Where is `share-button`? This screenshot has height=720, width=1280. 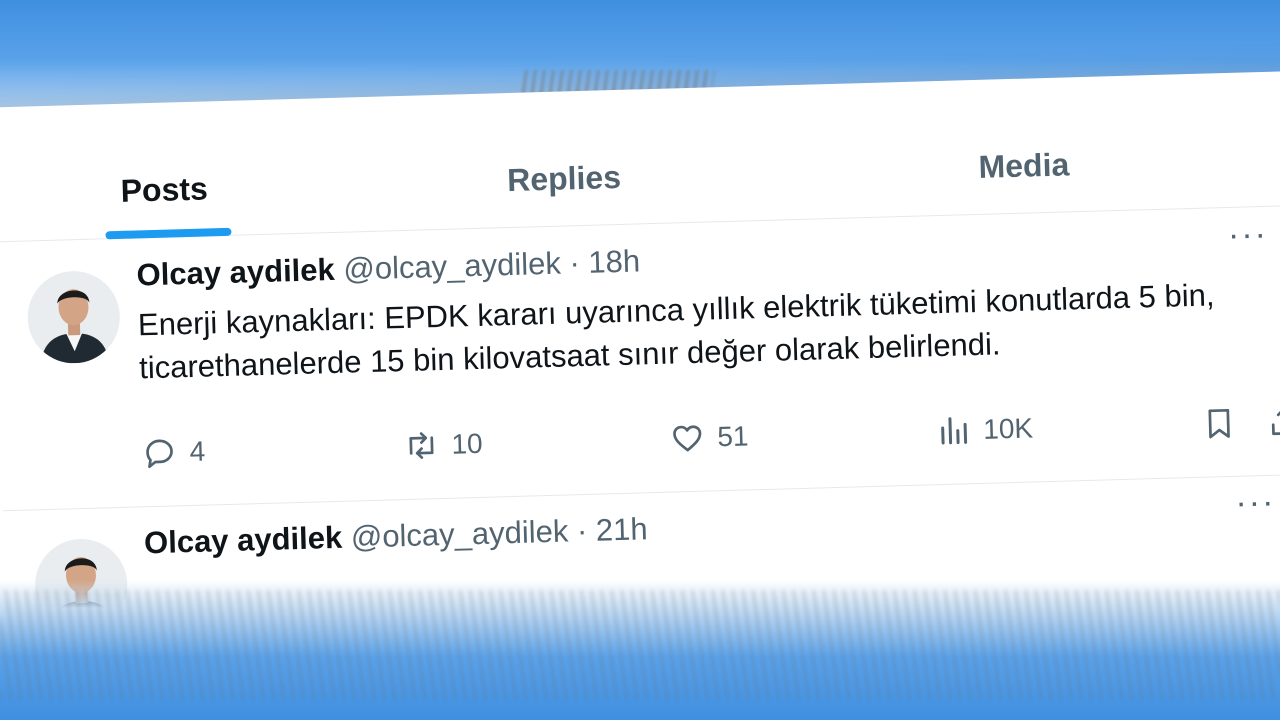
share-button is located at coordinates (1273, 421).